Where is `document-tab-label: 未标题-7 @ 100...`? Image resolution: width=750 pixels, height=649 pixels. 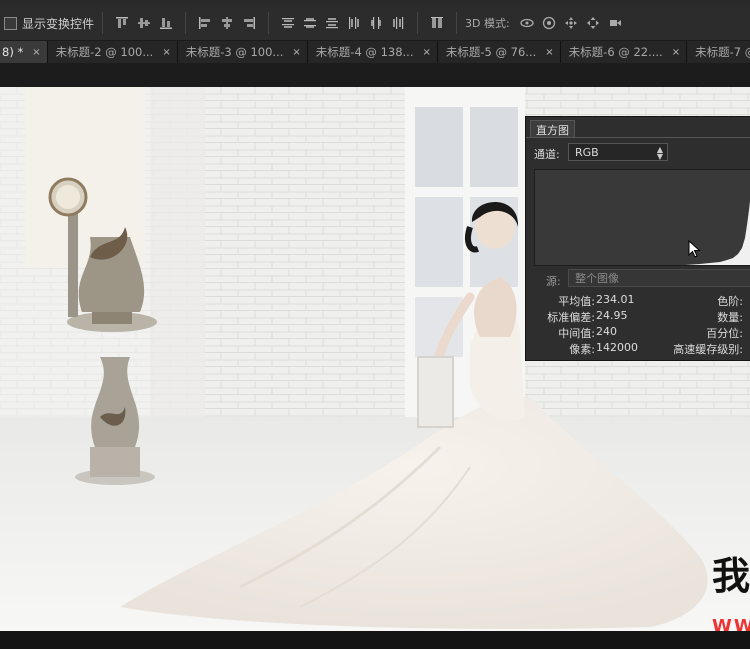
document-tab-label: 未标题-7 @ 100... is located at coordinates (722, 52).